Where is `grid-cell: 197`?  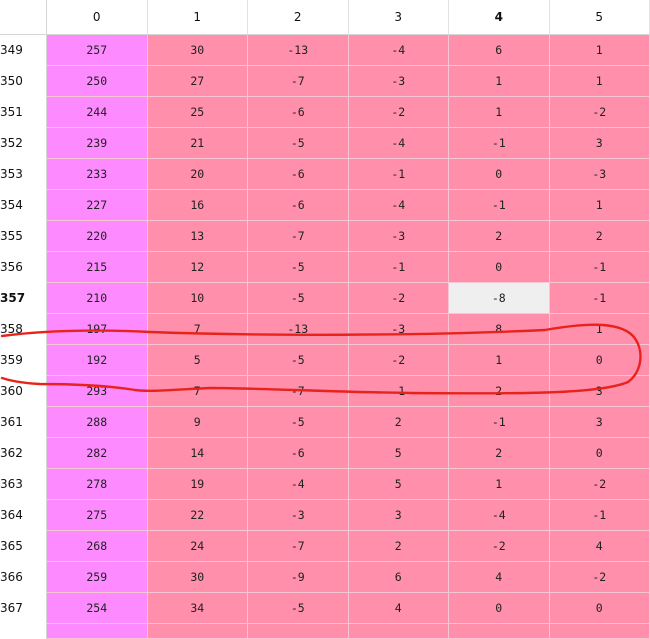 grid-cell: 197 is located at coordinates (97, 329).